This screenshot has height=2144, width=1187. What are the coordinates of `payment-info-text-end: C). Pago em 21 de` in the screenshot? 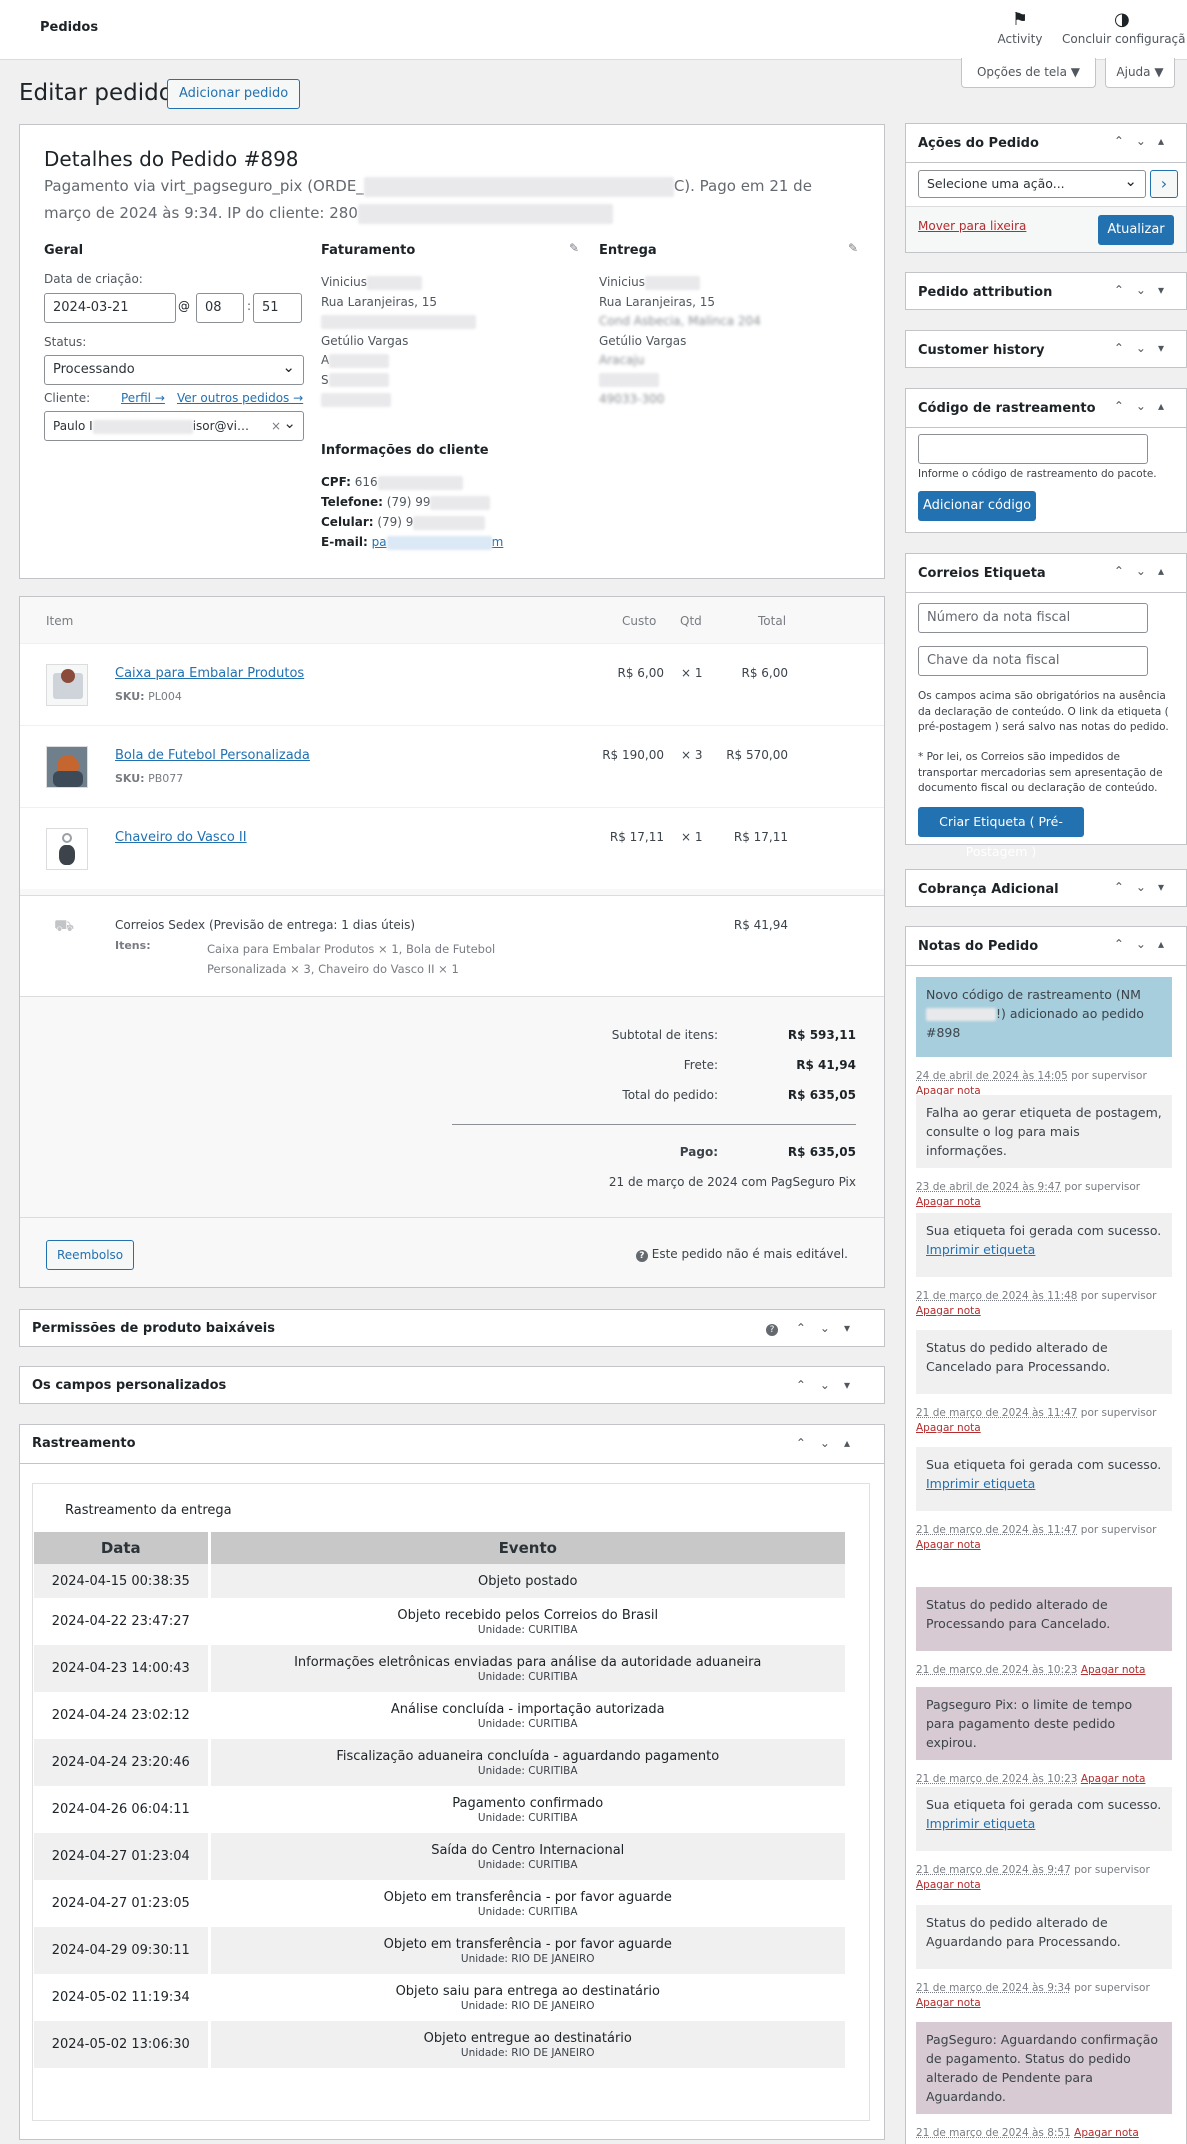 It's located at (742, 186).